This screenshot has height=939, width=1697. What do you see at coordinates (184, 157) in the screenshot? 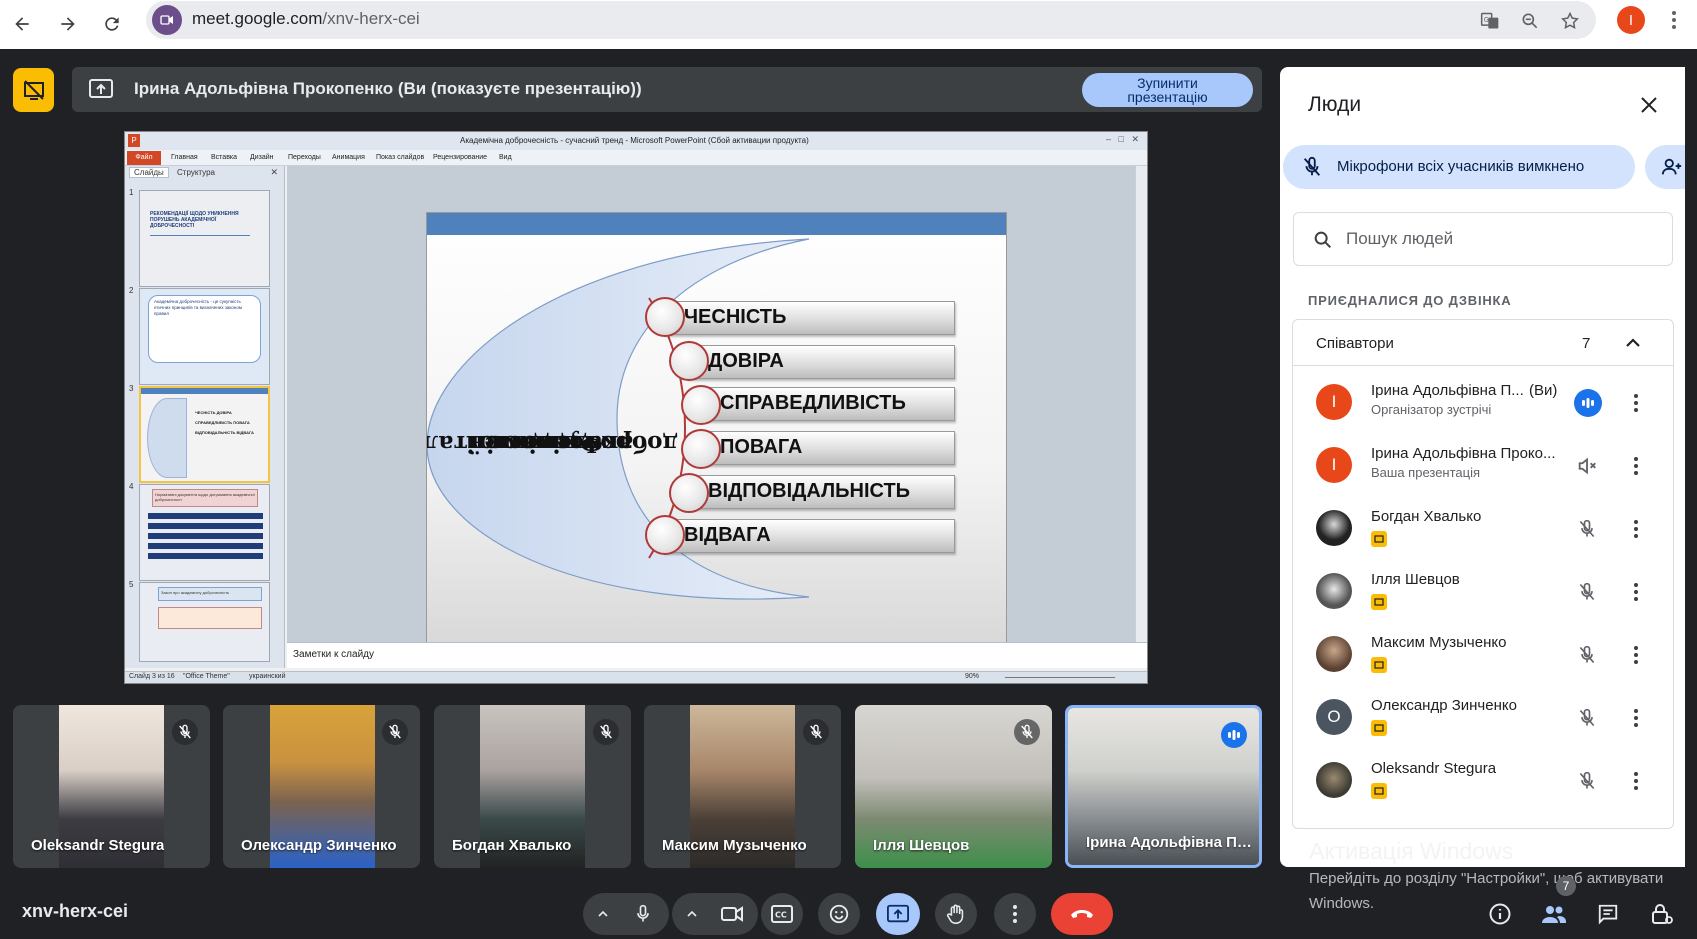
I see `ppt-tab: Главная` at bounding box center [184, 157].